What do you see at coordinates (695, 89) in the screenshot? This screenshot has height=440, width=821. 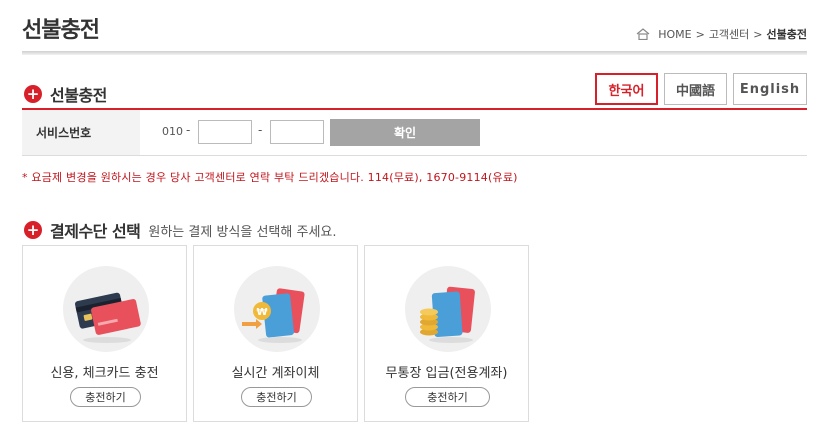 I see `lang-chinese-button: 中國語` at bounding box center [695, 89].